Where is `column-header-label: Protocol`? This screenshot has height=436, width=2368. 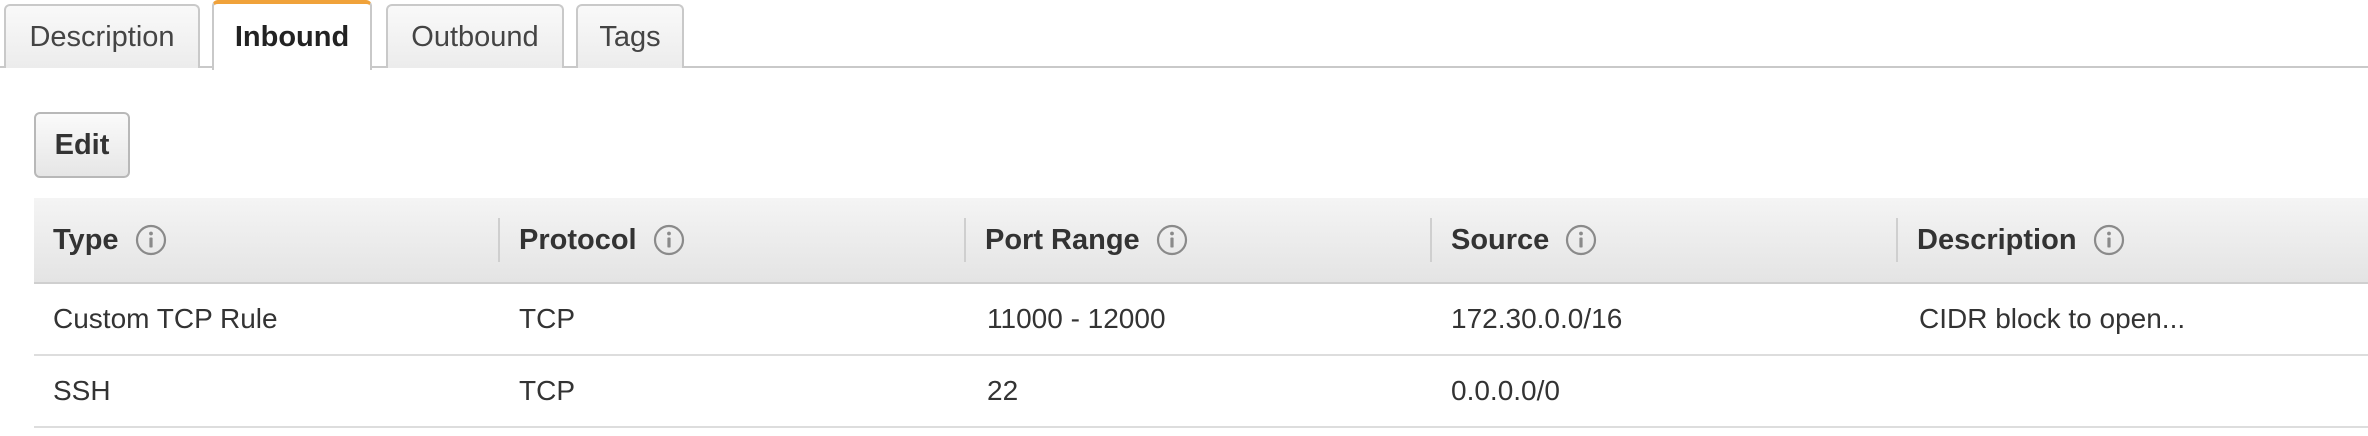 column-header-label: Protocol is located at coordinates (578, 239).